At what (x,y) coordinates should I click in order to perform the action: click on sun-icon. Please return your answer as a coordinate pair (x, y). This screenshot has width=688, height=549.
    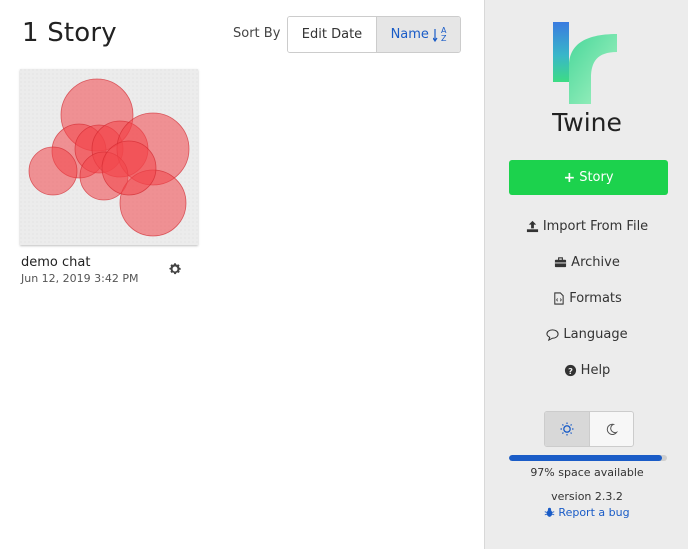
    Looking at the image, I should click on (567, 429).